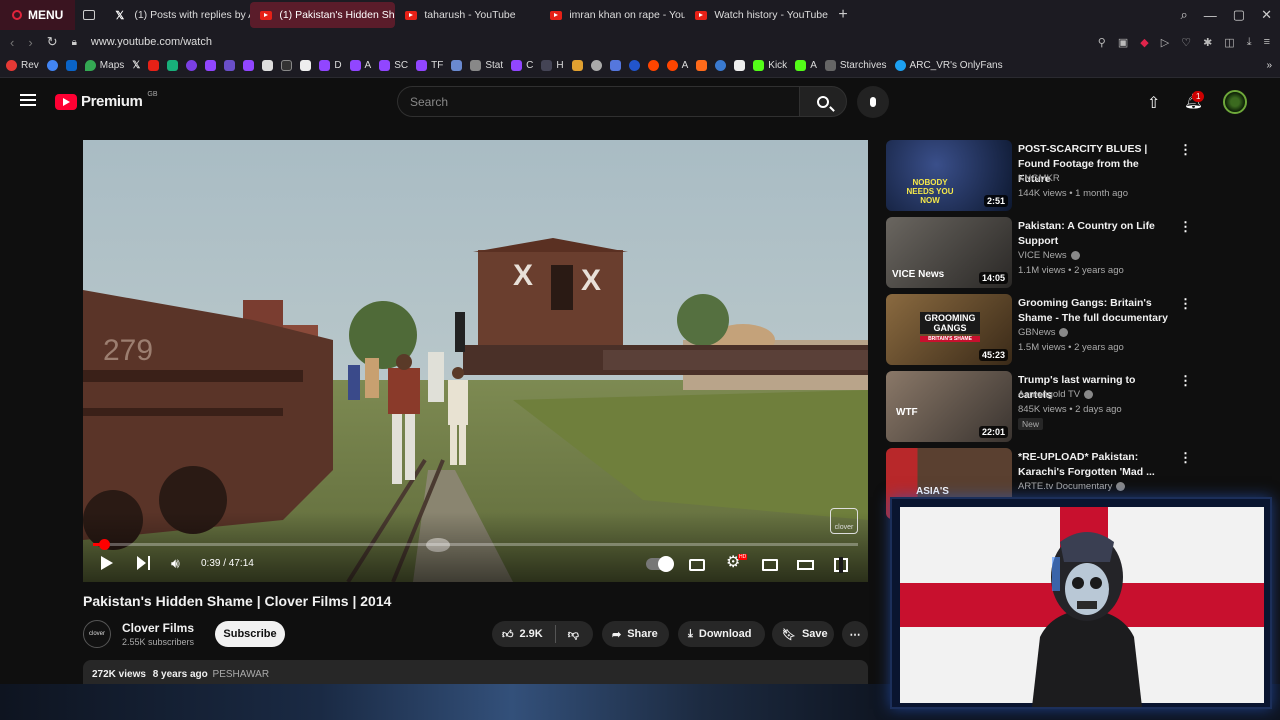  What do you see at coordinates (948, 65) in the screenshot?
I see `bookmark-arc-vr: ARC_VR's OnlyFans` at bounding box center [948, 65].